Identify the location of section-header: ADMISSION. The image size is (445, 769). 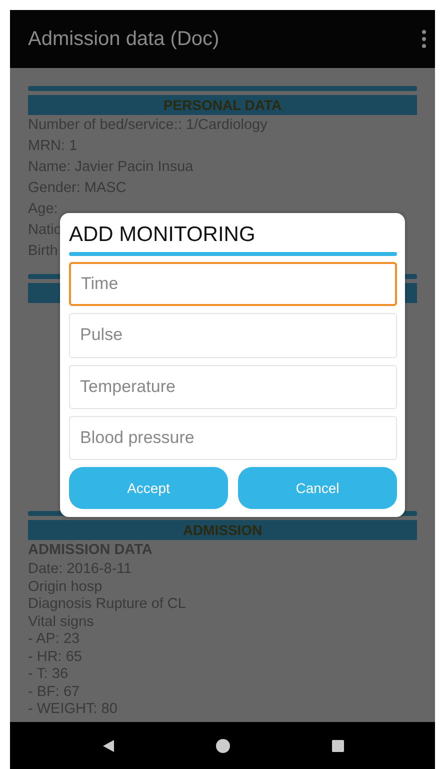
(222, 530).